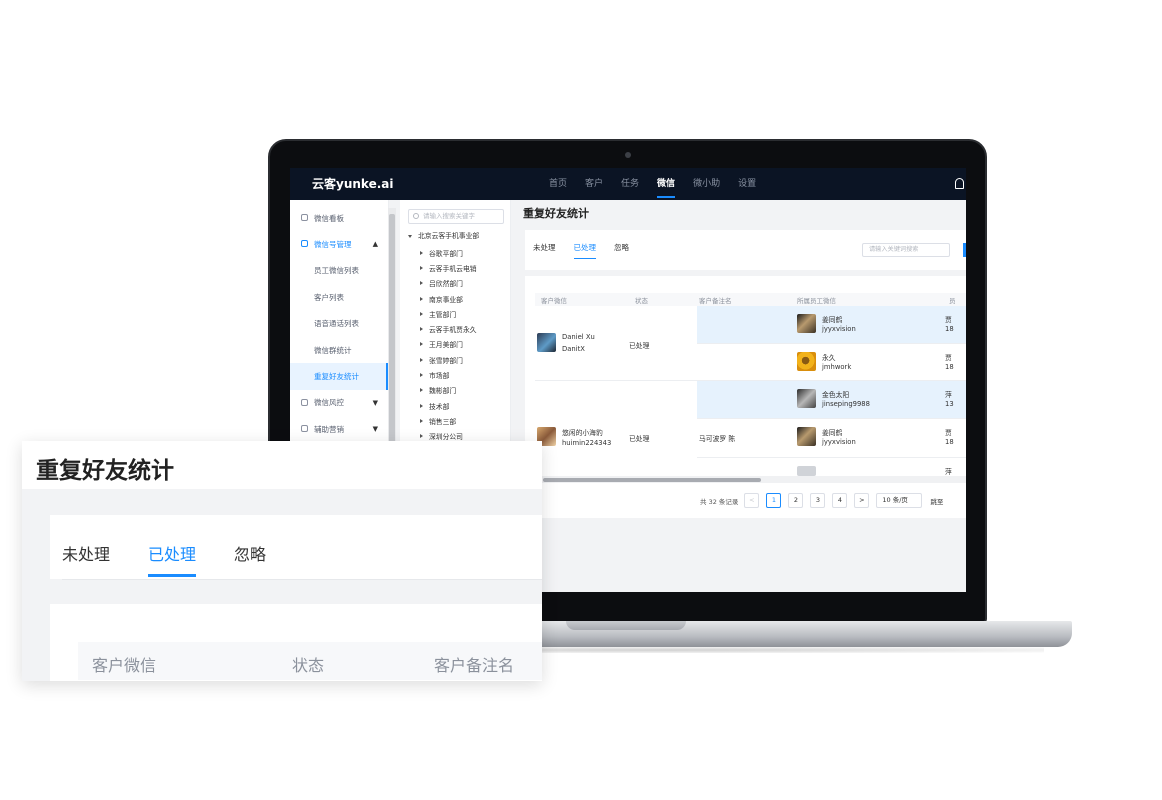 Image resolution: width=1162 pixels, height=800 pixels. What do you see at coordinates (818, 500) in the screenshot?
I see `page-button: 3` at bounding box center [818, 500].